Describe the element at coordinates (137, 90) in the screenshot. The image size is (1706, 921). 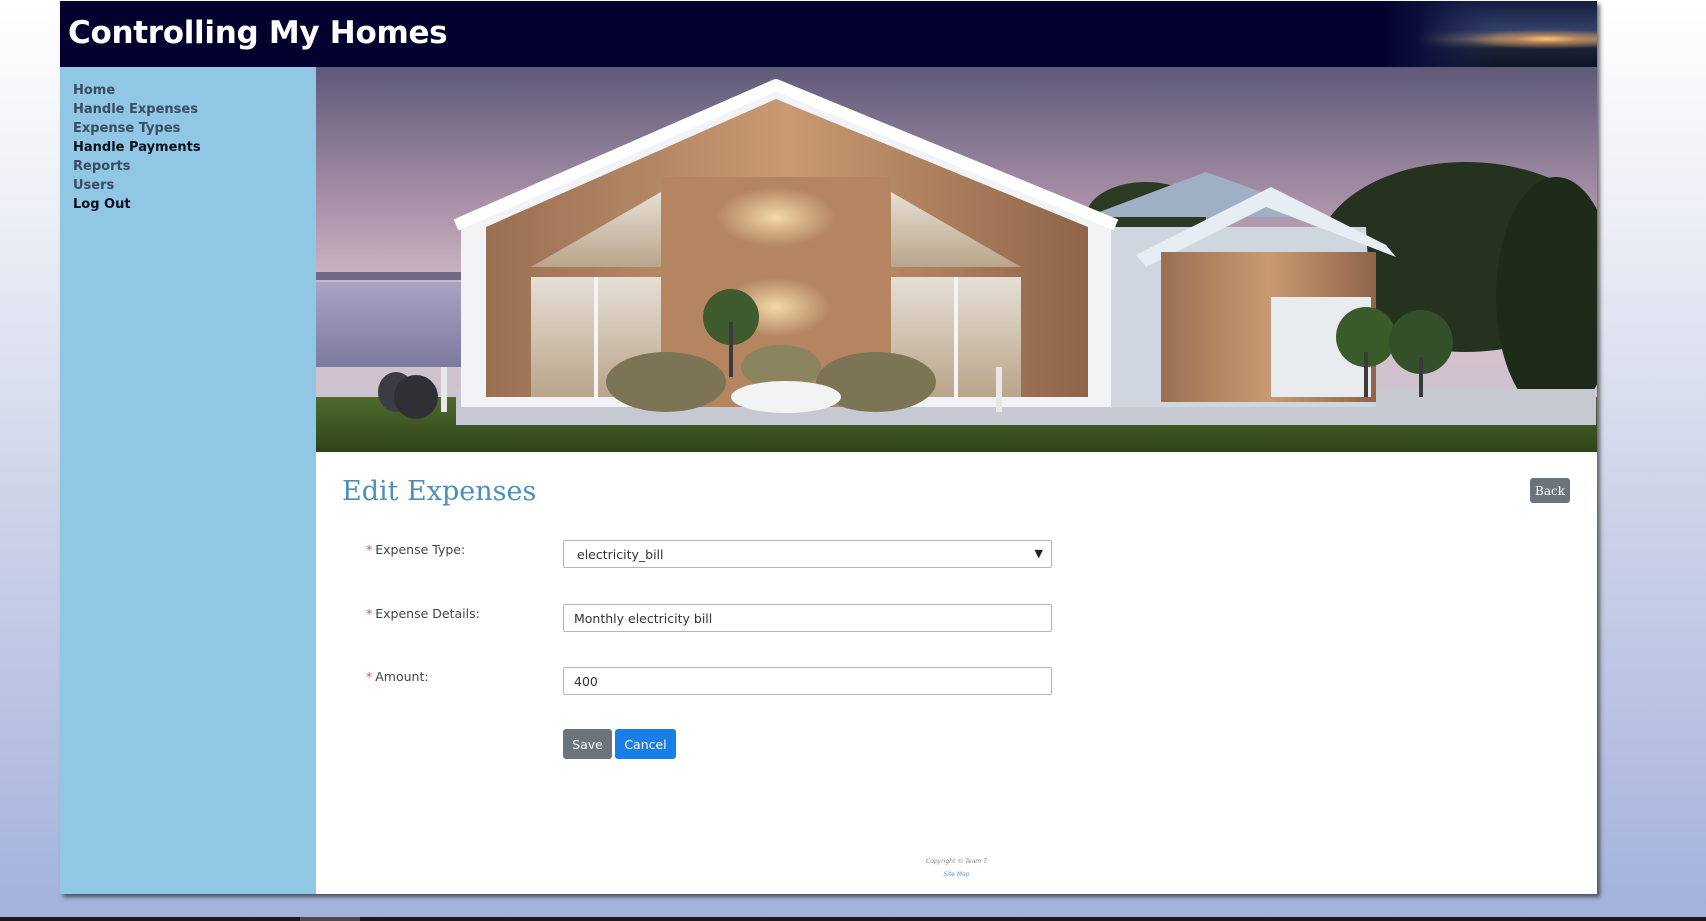
I see `nav-item-home: Home` at that location.